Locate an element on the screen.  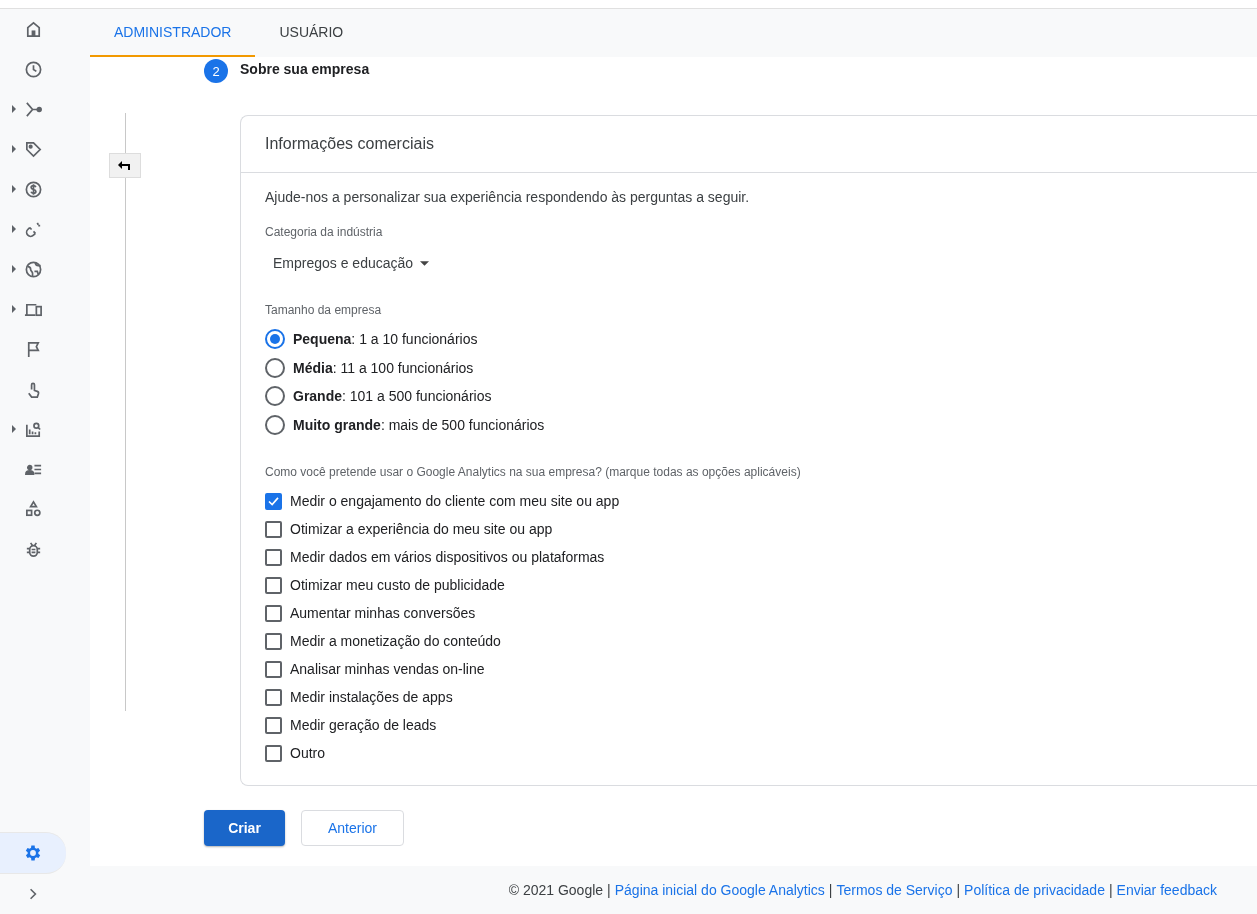
checkbox-label: Otimizar meu custo de publicidade is located at coordinates (397, 585).